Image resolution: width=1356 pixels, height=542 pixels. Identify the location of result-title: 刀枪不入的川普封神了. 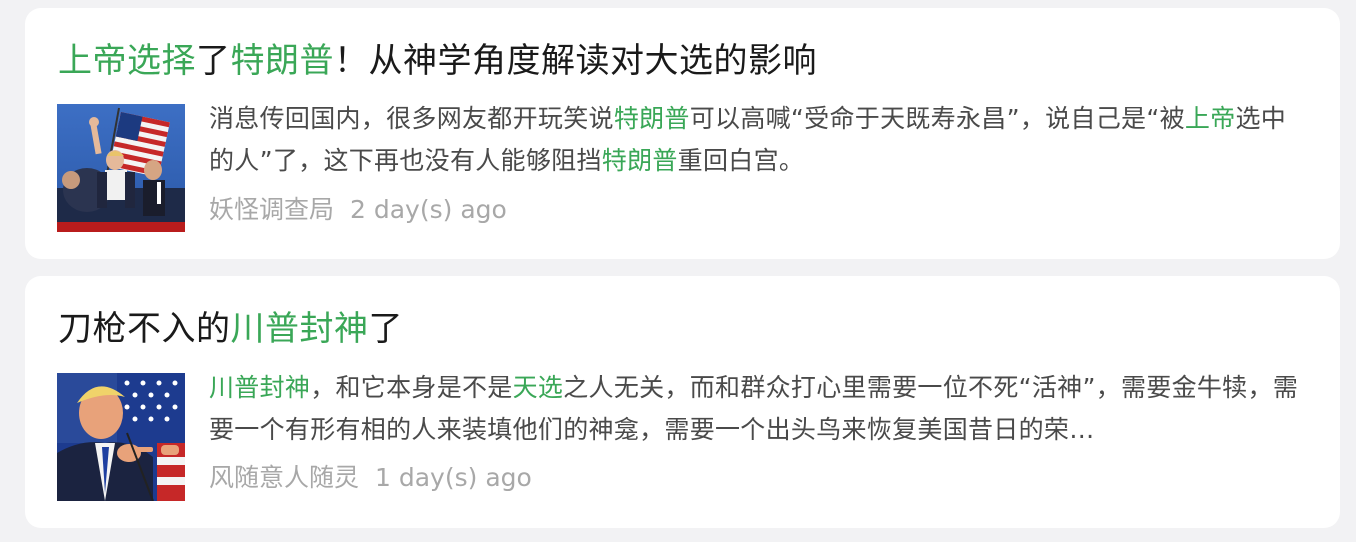
(230, 329).